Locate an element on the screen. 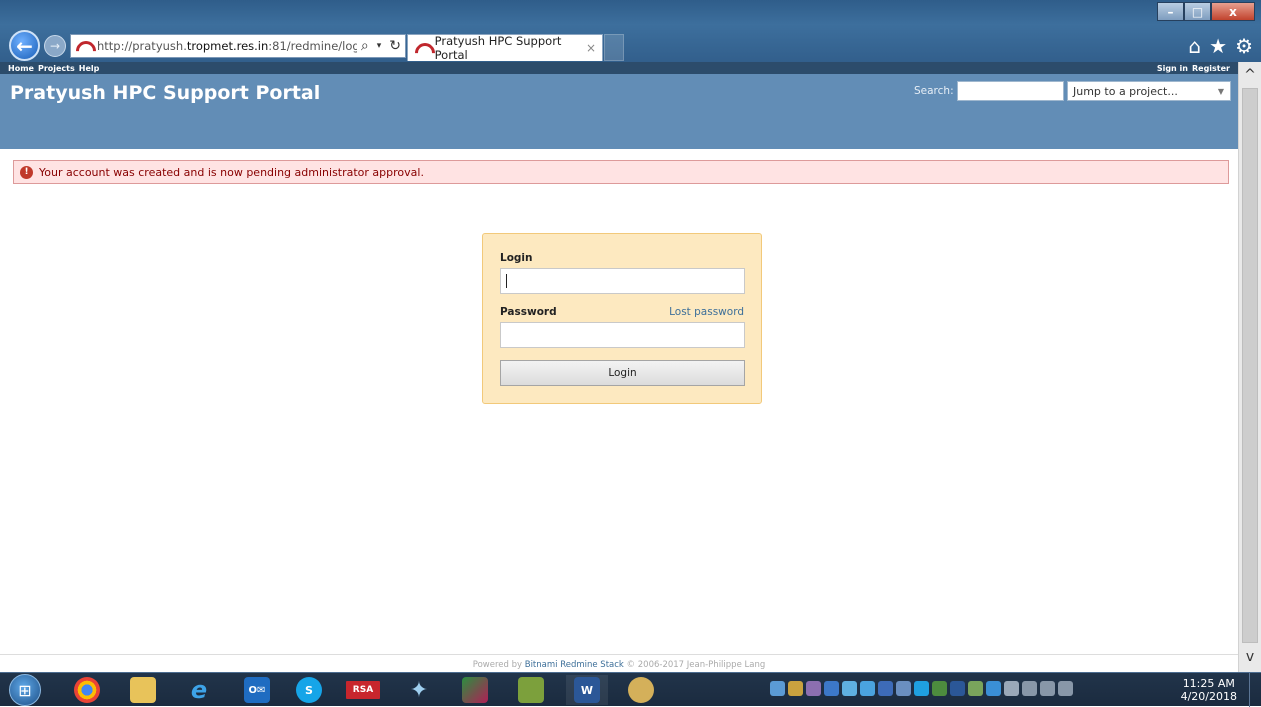 The width and height of the screenshot is (1261, 707). system-tray is located at coordinates (921, 688).